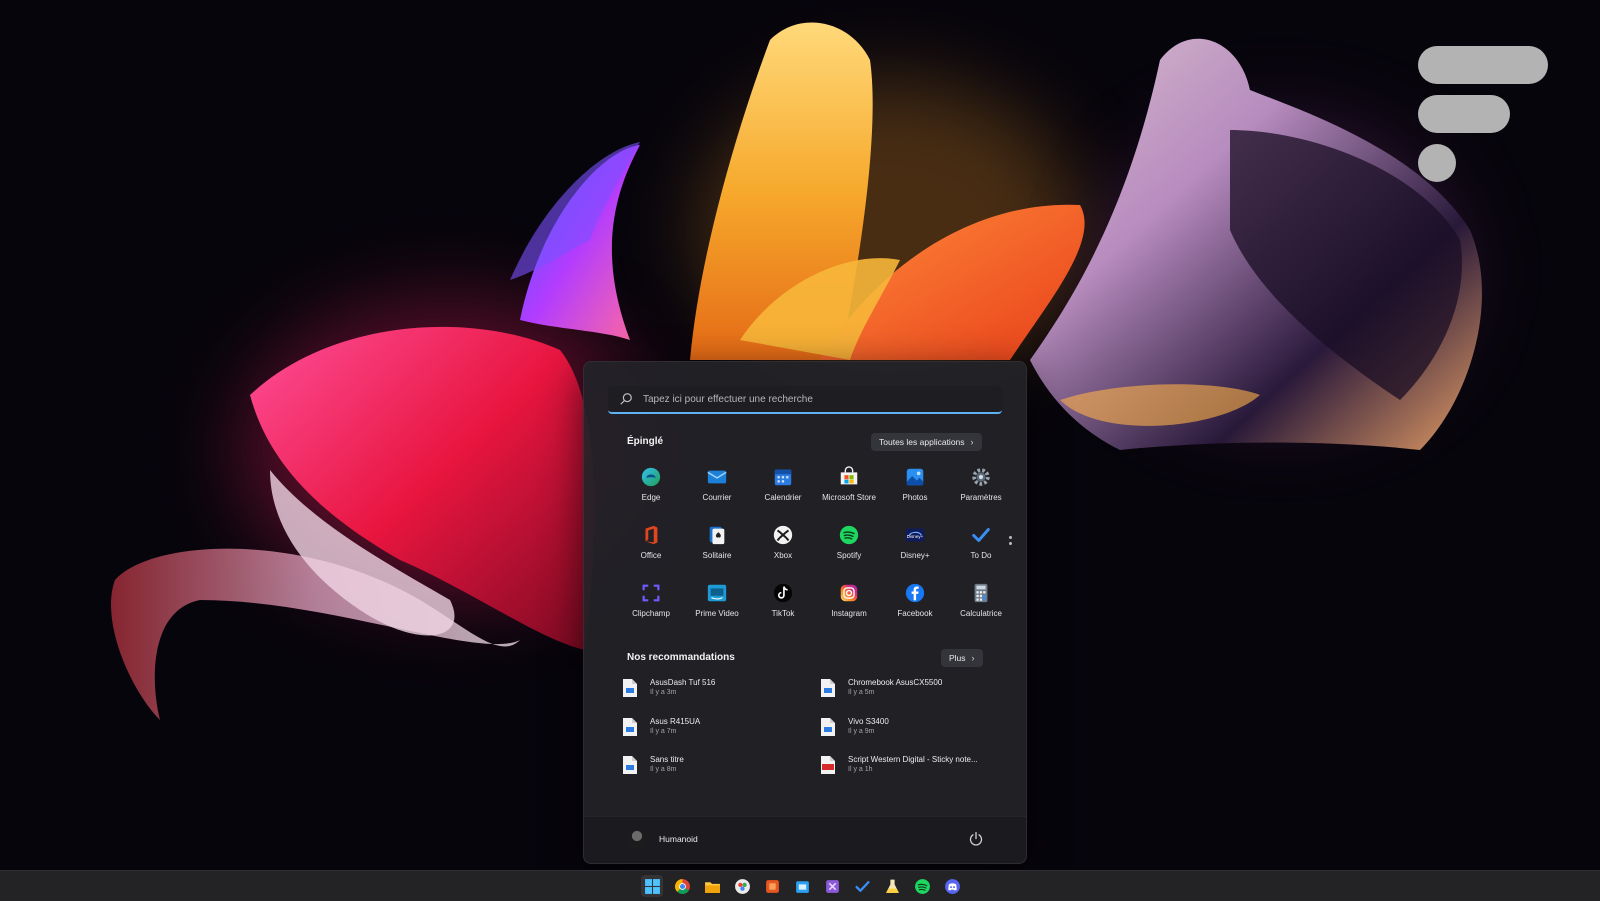  I want to click on taskbar-icons, so click(802, 886).